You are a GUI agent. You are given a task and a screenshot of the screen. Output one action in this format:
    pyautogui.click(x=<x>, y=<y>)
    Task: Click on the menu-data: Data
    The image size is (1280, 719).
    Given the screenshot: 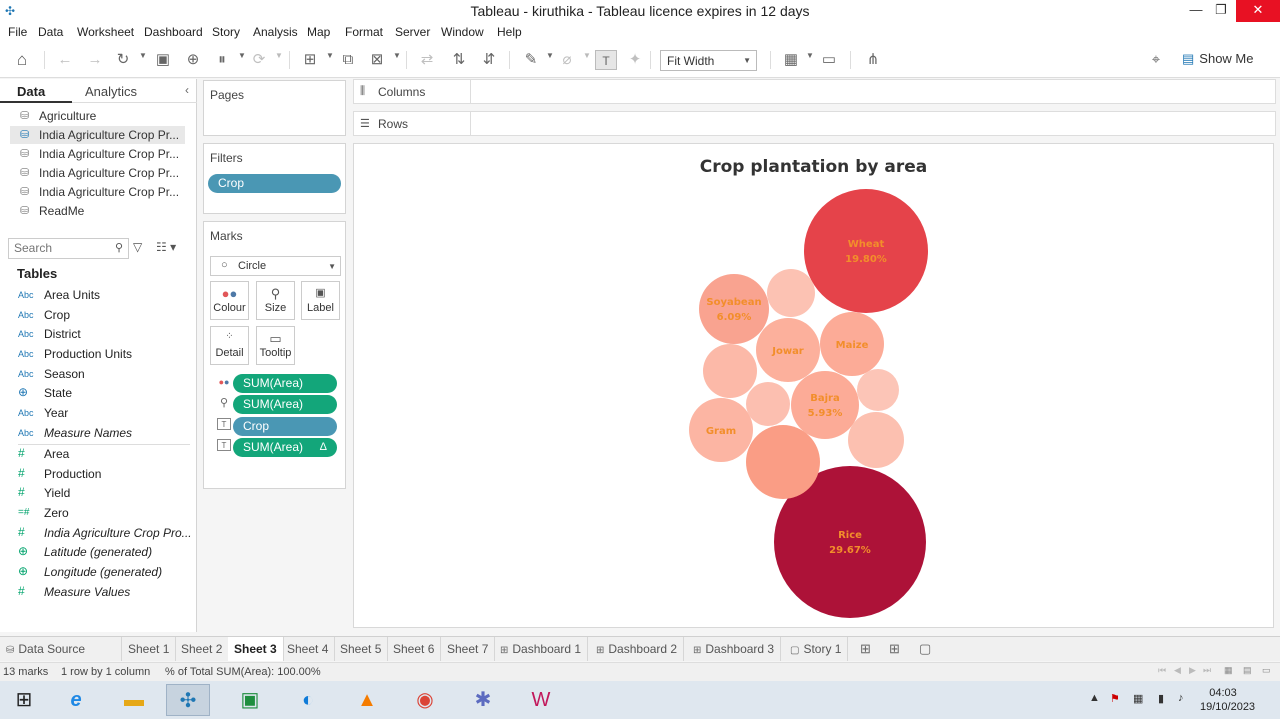 What is the action you would take?
    pyautogui.click(x=50, y=32)
    